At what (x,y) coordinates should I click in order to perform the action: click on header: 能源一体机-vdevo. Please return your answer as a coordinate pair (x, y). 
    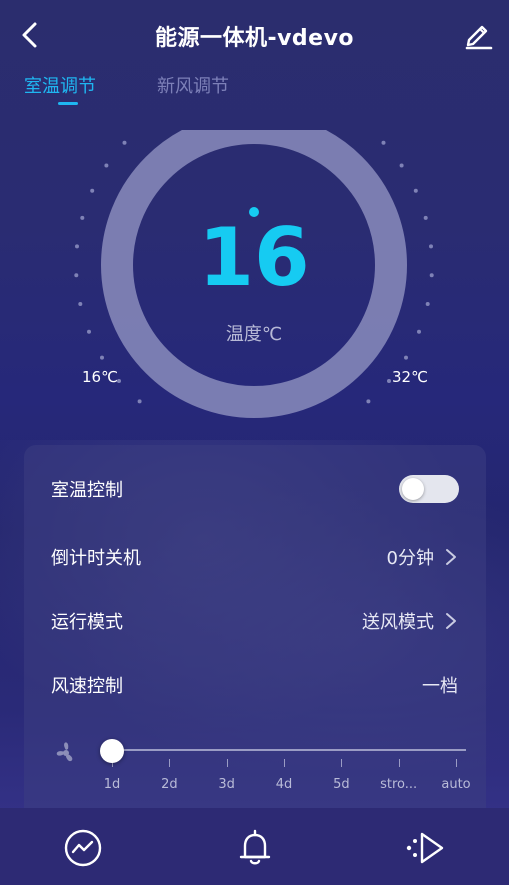
    Looking at the image, I should click on (254, 36).